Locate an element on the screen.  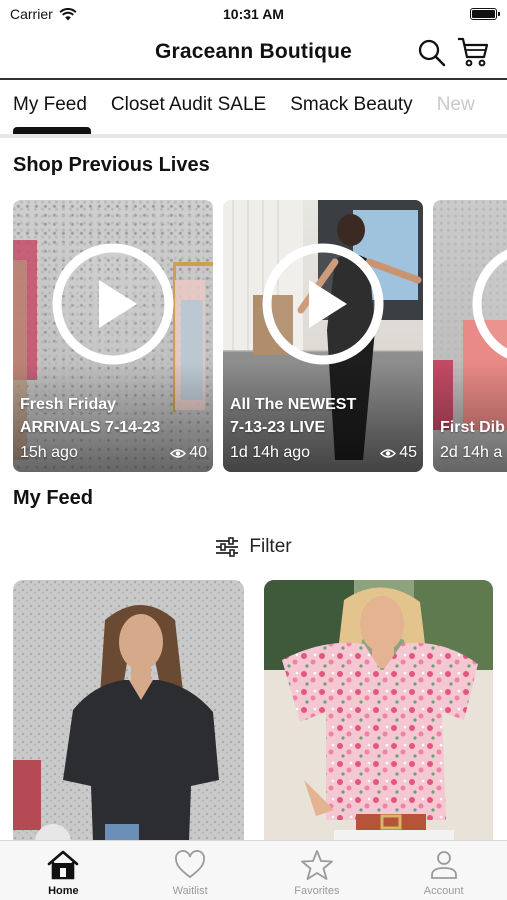
person-icon is located at coordinates (443, 865).